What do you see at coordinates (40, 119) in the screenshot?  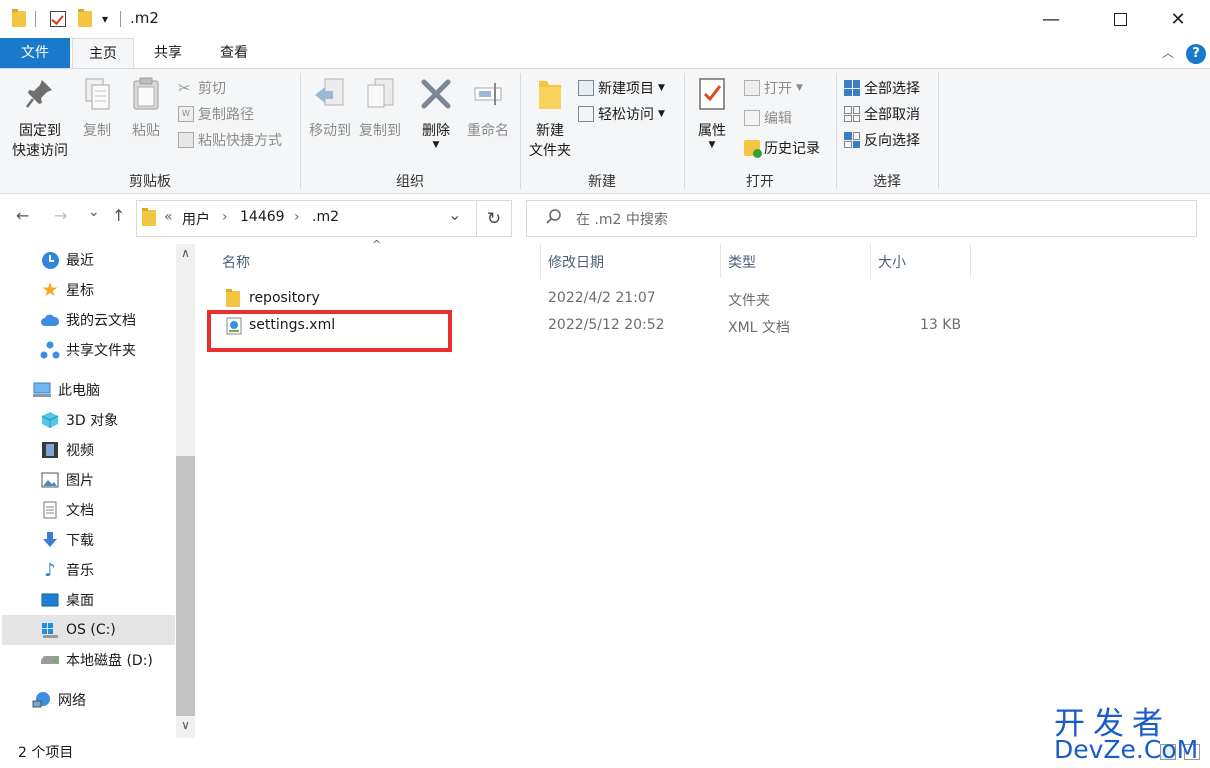 I see `pin-quick-access-button: 固定到 快速访问` at bounding box center [40, 119].